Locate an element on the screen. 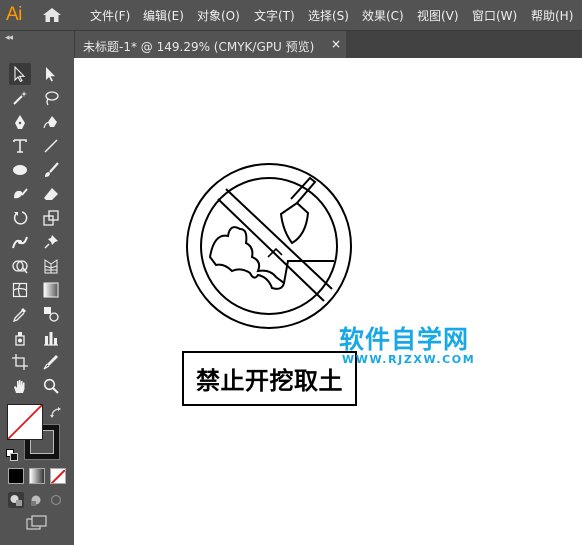 The height and width of the screenshot is (545, 582). type-tool is located at coordinates (20, 146).